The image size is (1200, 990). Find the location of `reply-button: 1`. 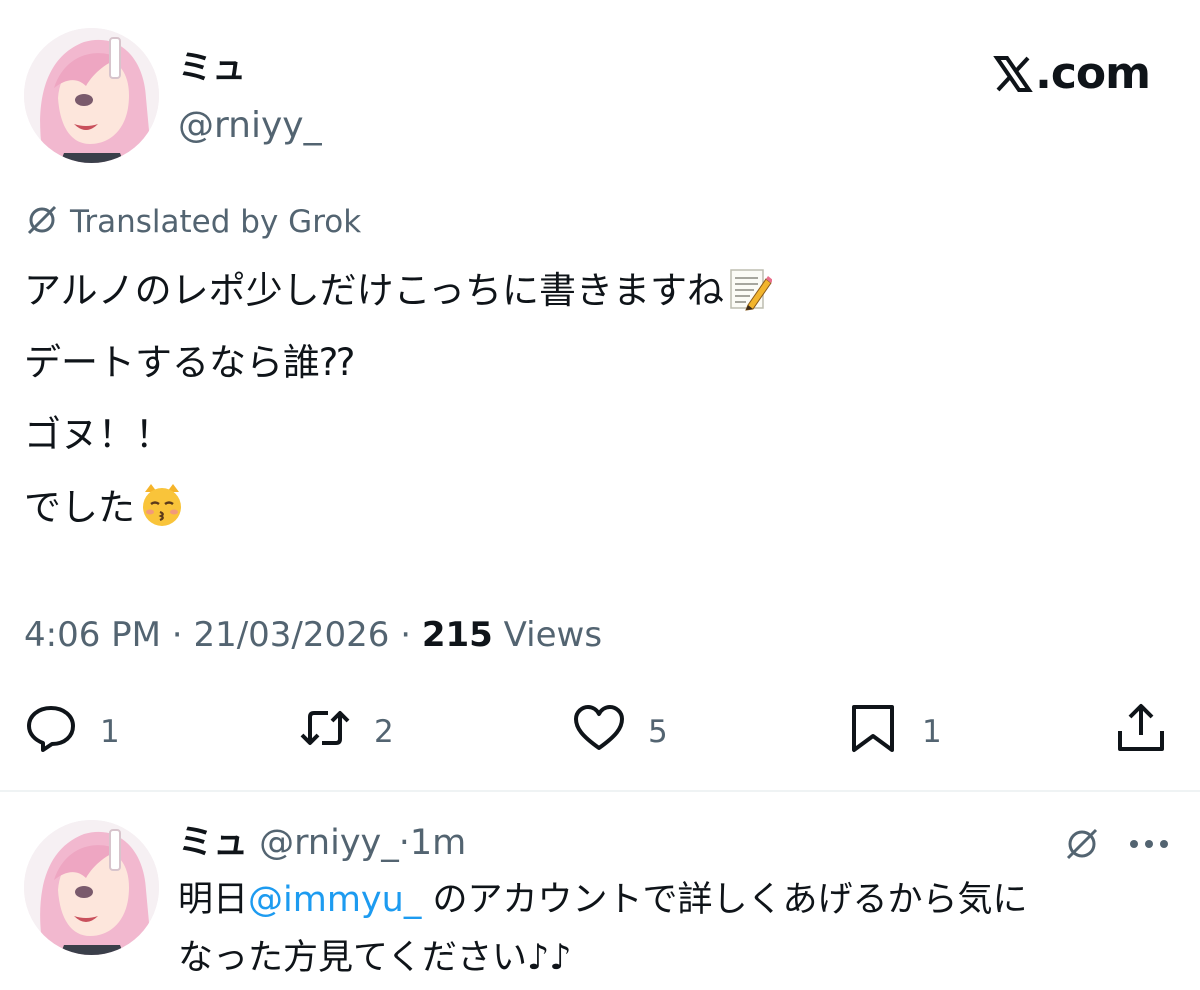

reply-button: 1 is located at coordinates (72, 732).